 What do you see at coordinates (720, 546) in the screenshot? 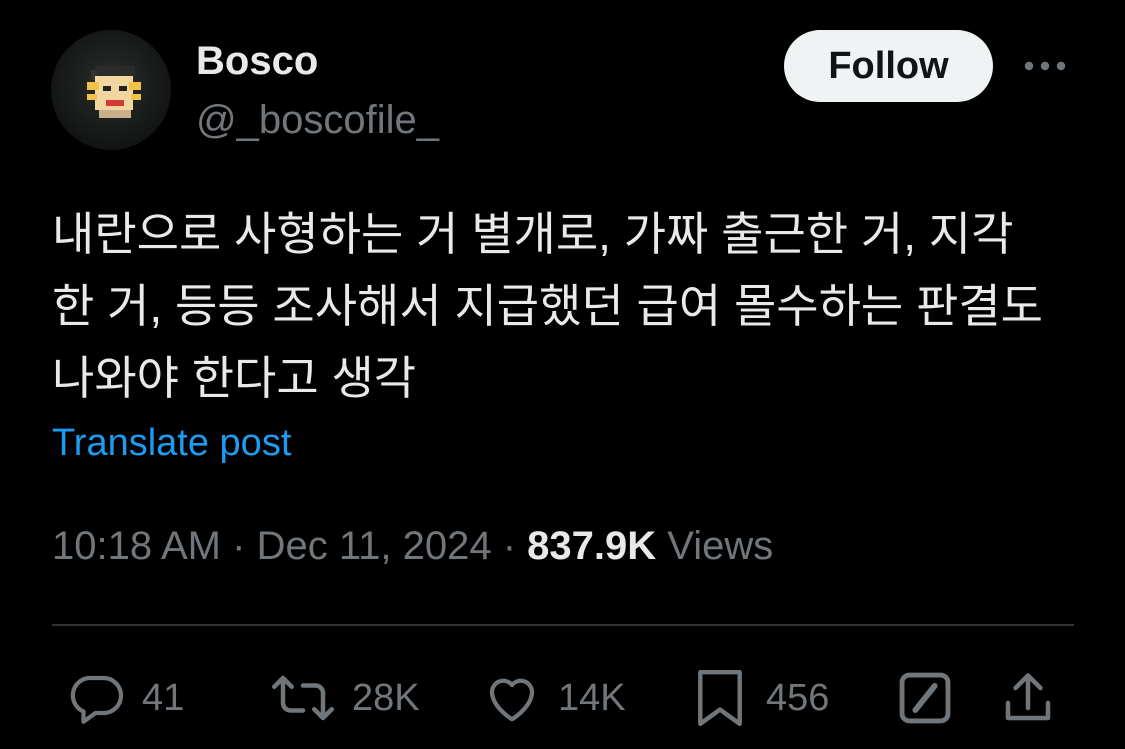
I see `views-label: Views` at bounding box center [720, 546].